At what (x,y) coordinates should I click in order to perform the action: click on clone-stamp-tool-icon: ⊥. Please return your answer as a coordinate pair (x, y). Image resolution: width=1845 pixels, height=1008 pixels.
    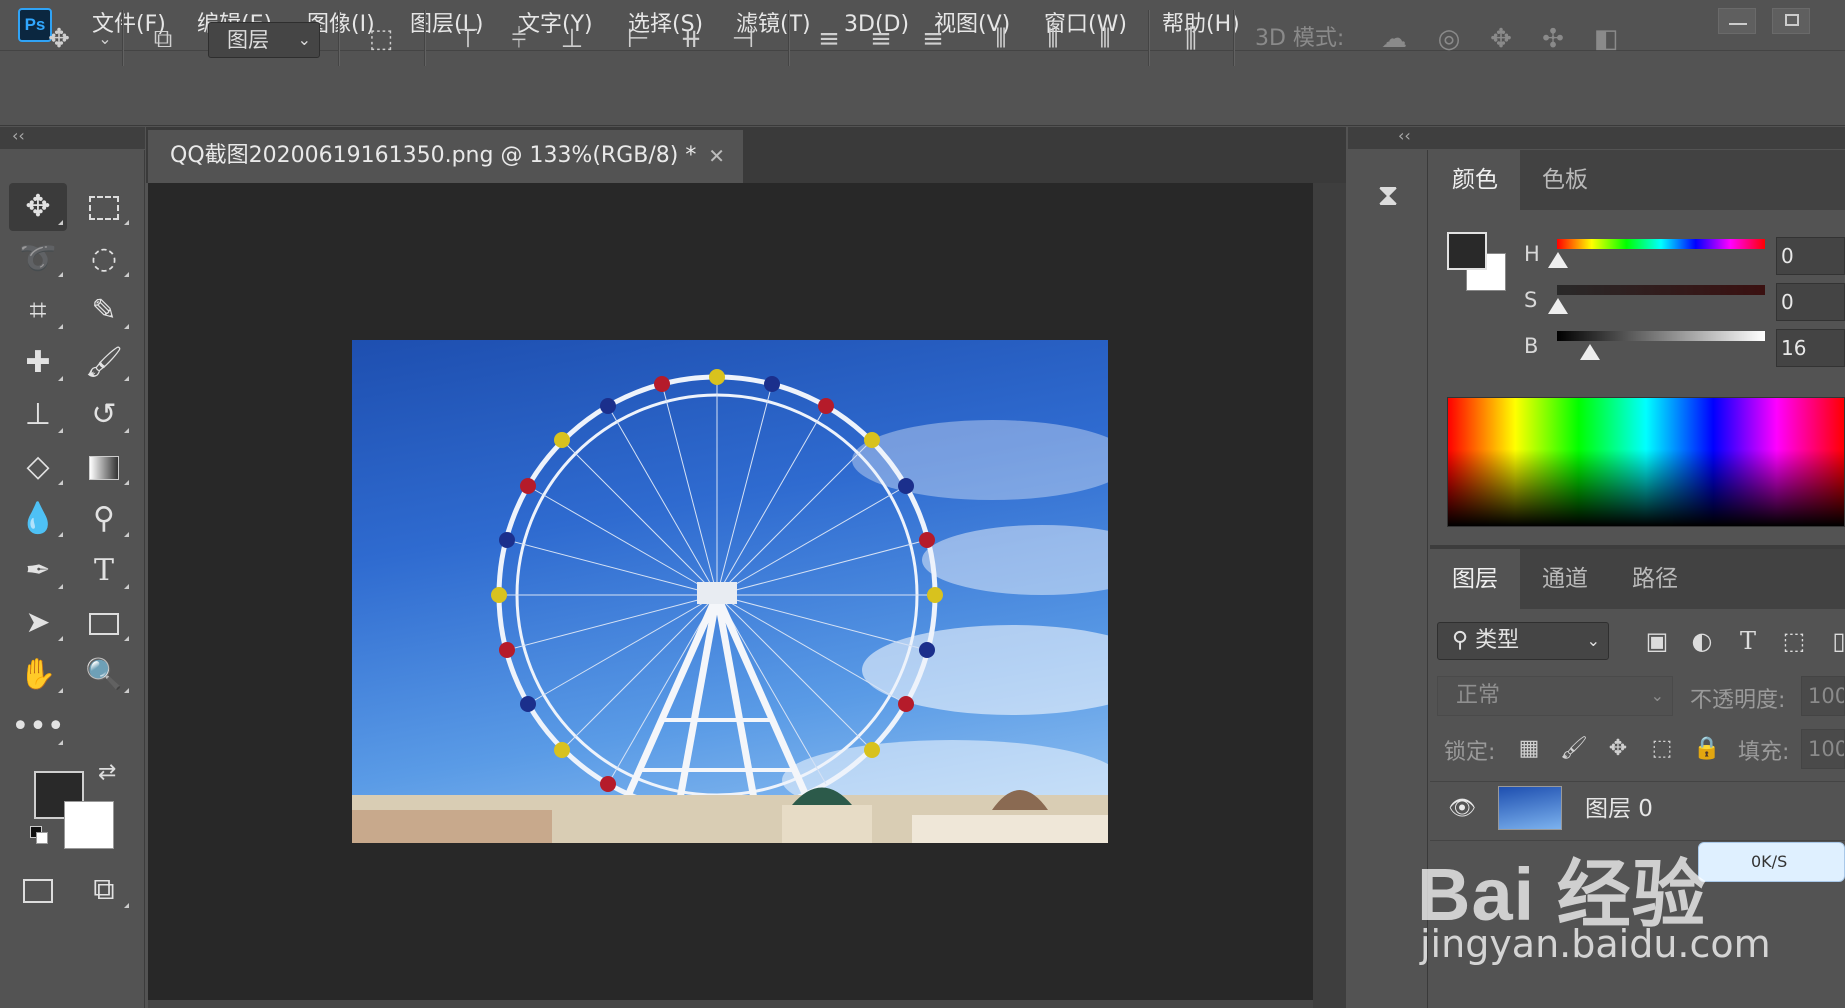
    Looking at the image, I should click on (38, 415).